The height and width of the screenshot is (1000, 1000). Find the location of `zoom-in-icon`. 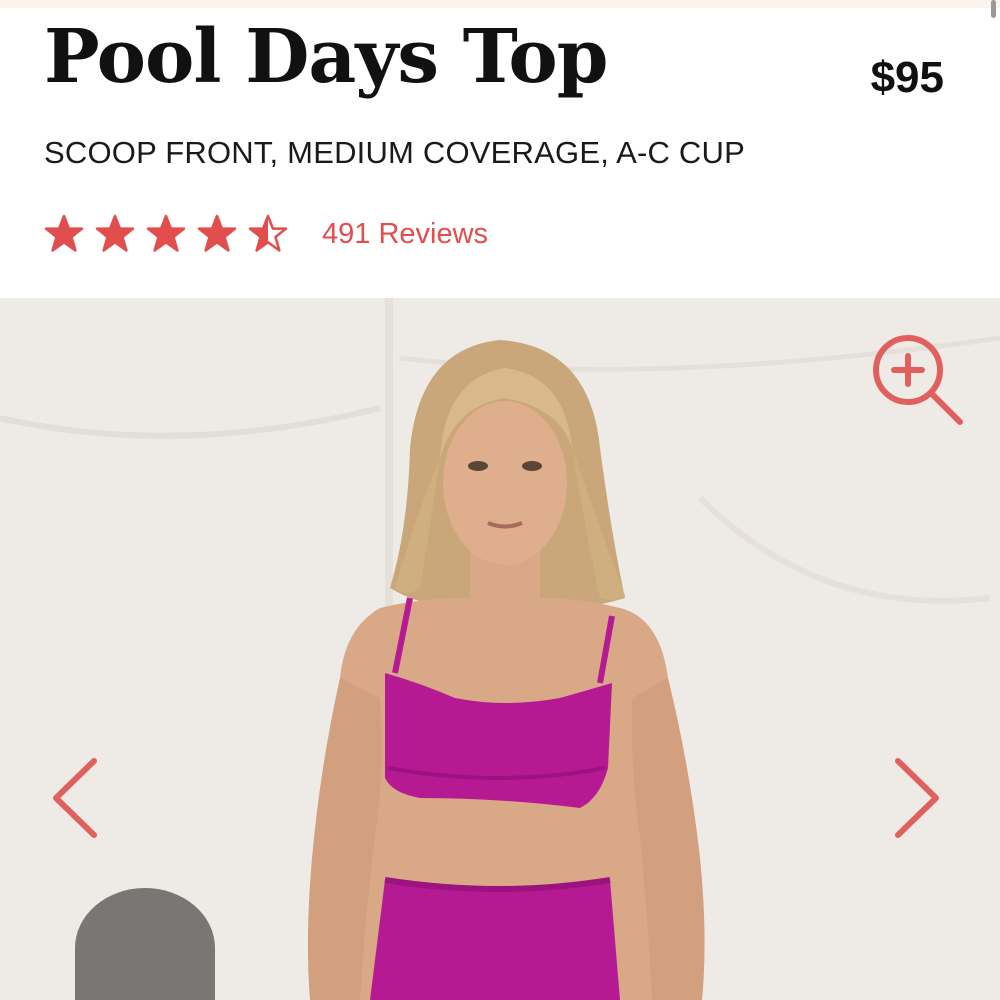

zoom-in-icon is located at coordinates (918, 380).